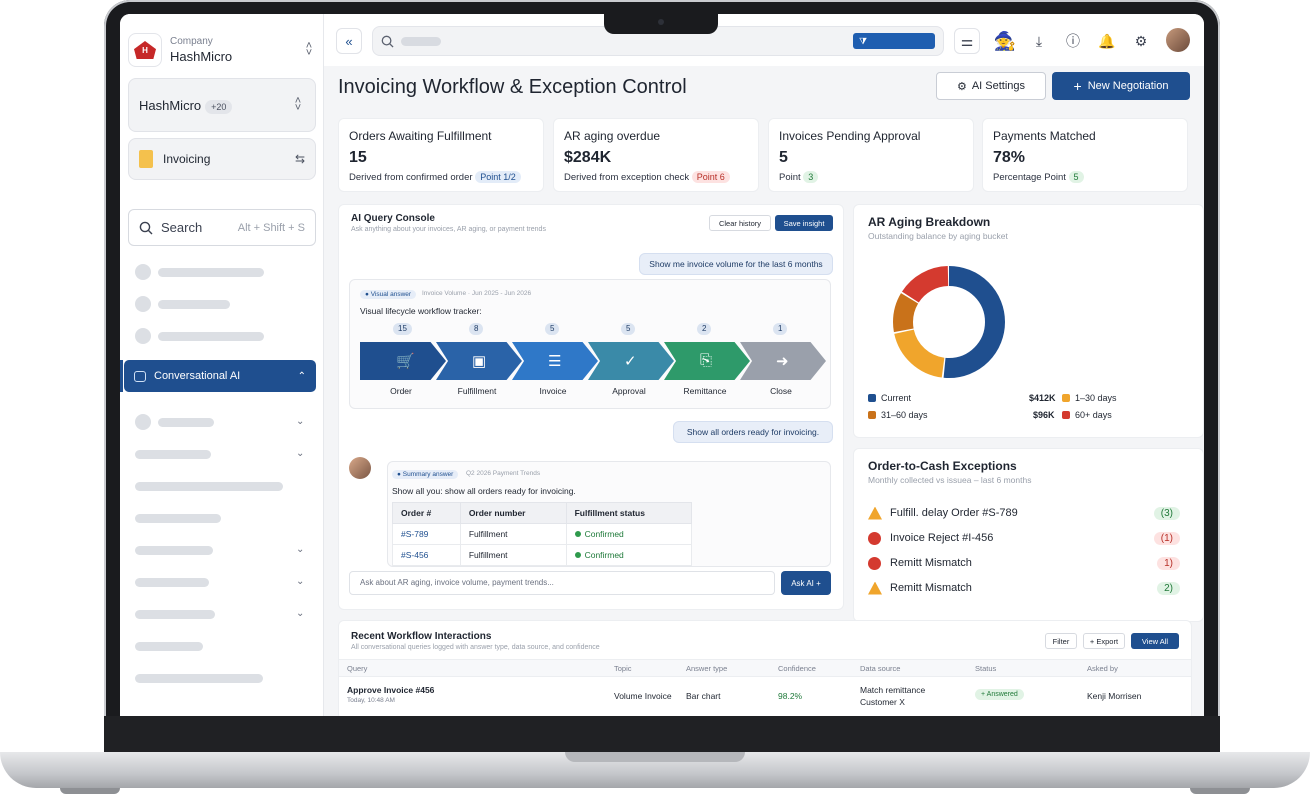 The width and height of the screenshot is (1310, 800). I want to click on kpi-sub: Percentage Point, so click(1029, 177).